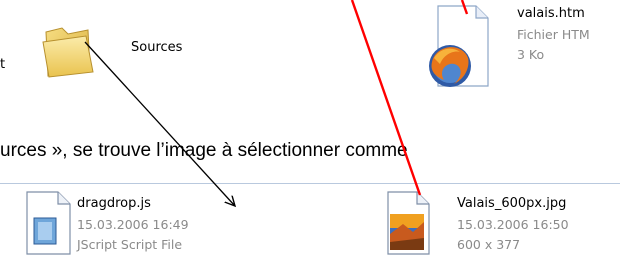  I want to click on file-size: 3 Ko, so click(531, 54).